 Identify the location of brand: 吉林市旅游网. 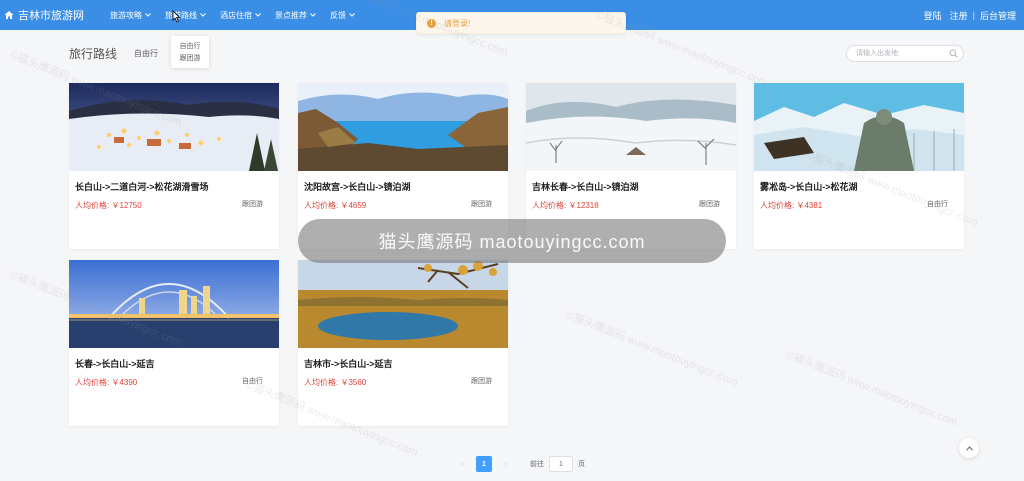
(44, 15).